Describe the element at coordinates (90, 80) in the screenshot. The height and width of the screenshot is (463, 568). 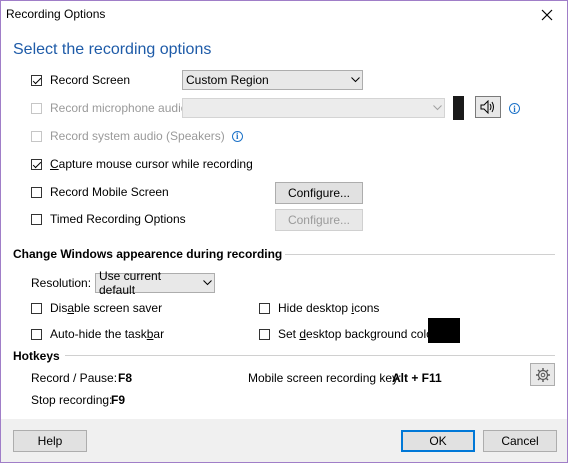
I see `record-screen-label: Record Screen` at that location.